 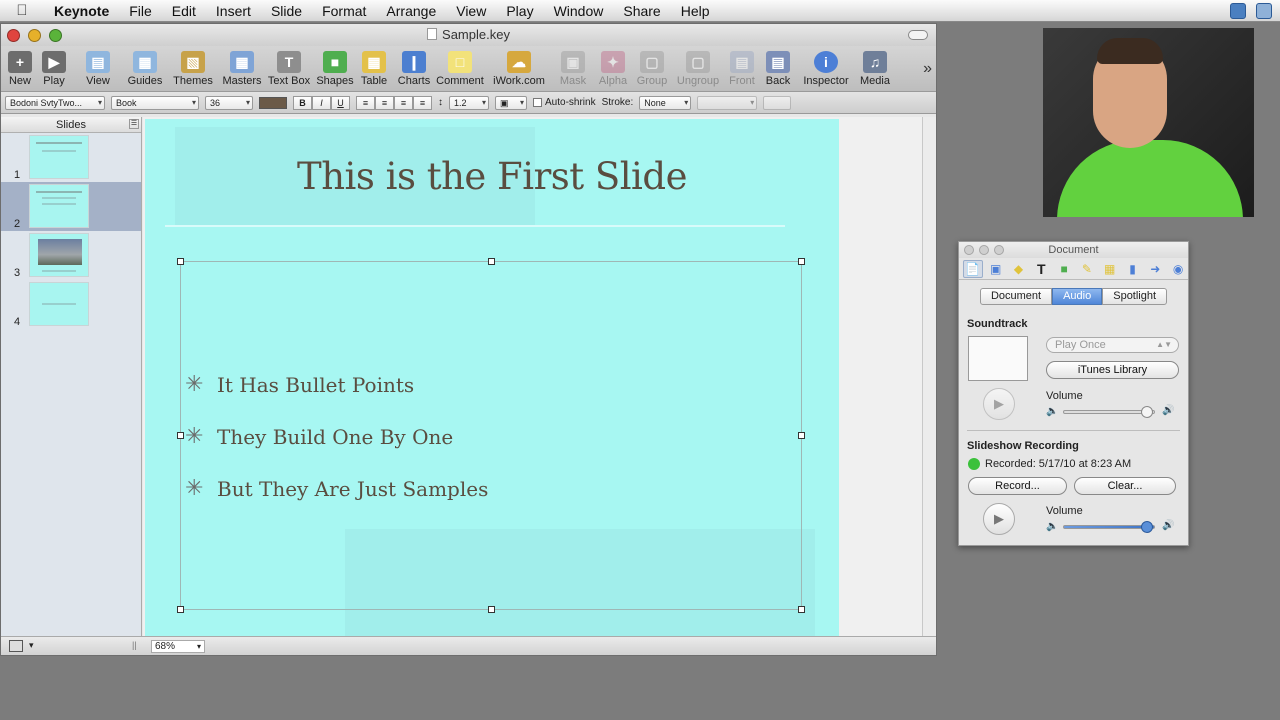 What do you see at coordinates (471, 11) in the screenshot?
I see `menu-view: View` at bounding box center [471, 11].